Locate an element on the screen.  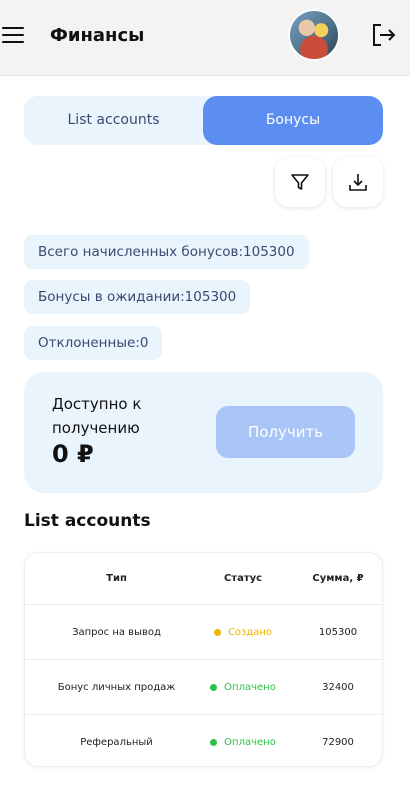
logout-icon is located at coordinates (383, 35).